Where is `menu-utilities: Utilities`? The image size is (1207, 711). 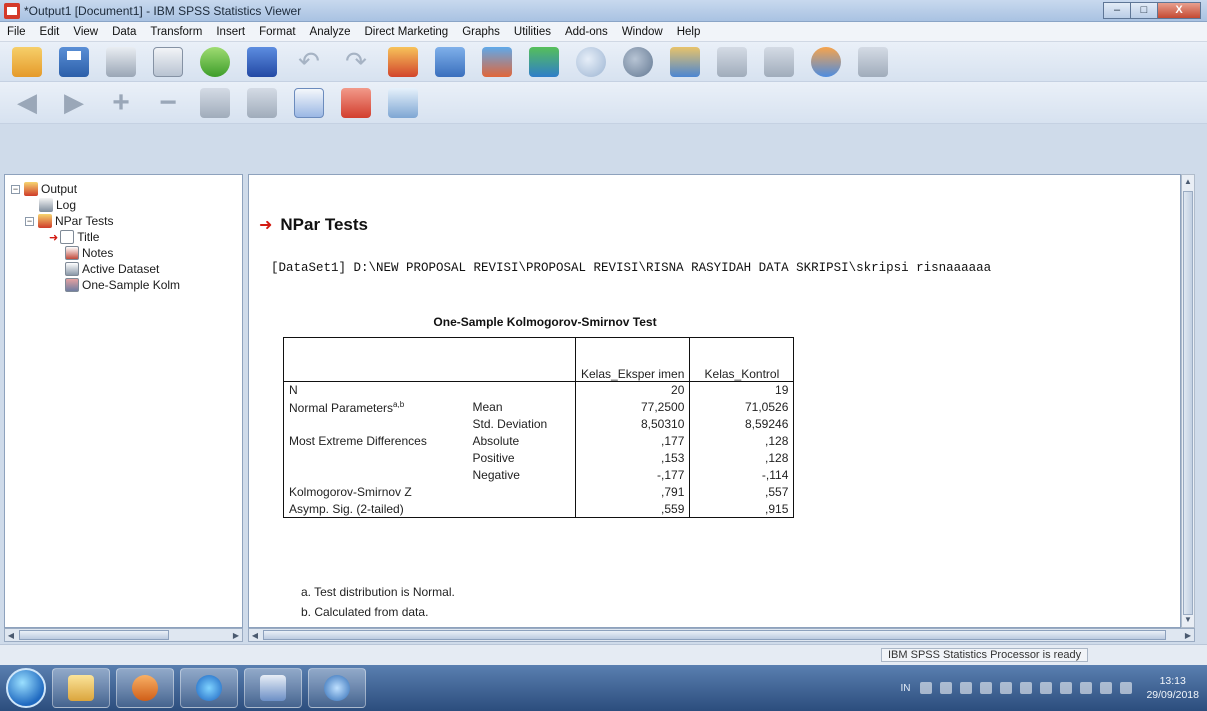
menu-utilities: Utilities is located at coordinates (532, 32).